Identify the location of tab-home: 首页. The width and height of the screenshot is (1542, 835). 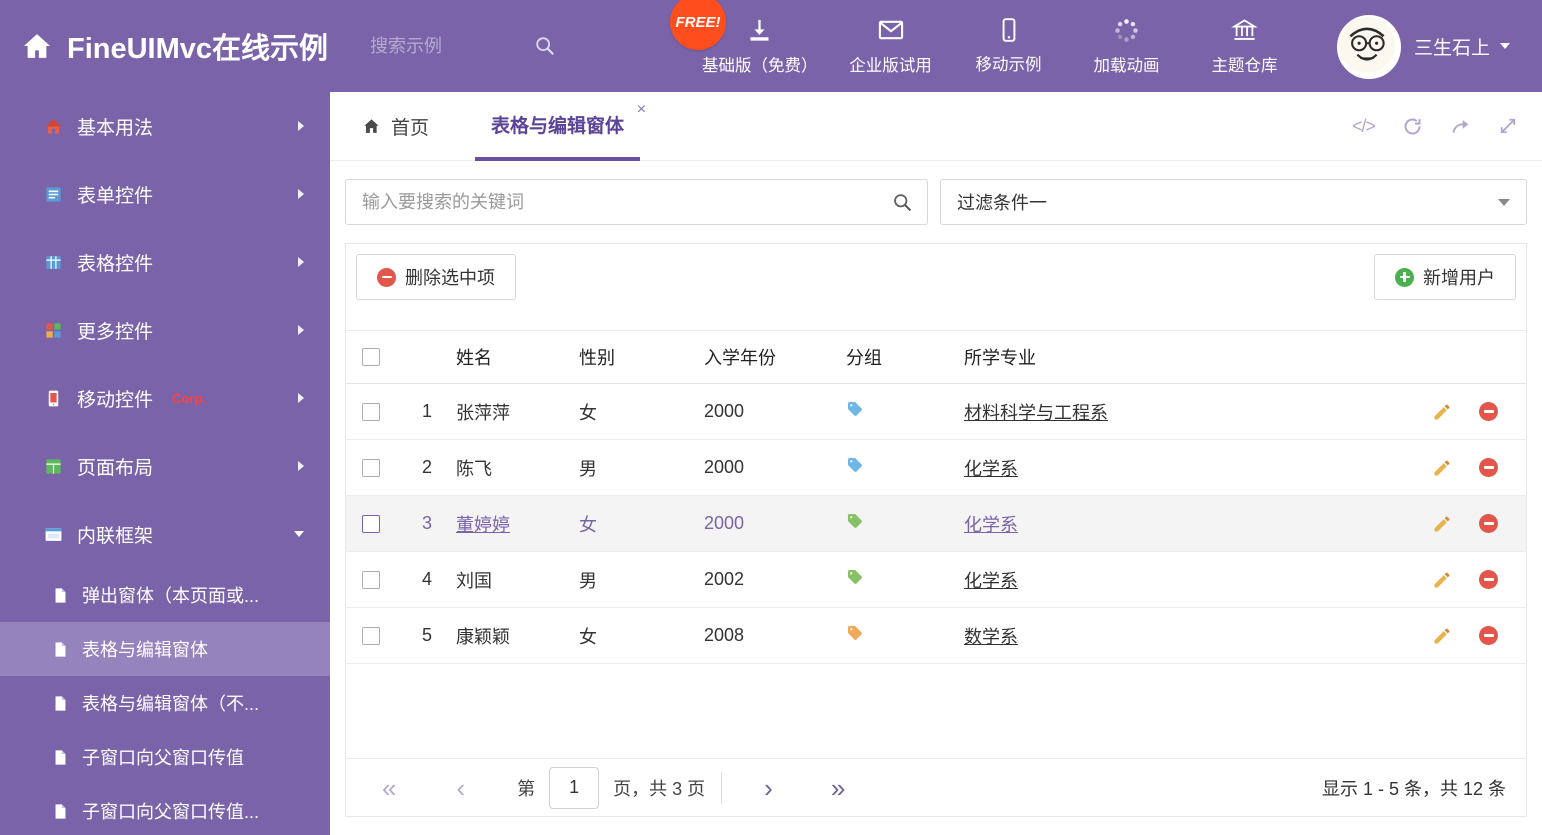
(395, 126).